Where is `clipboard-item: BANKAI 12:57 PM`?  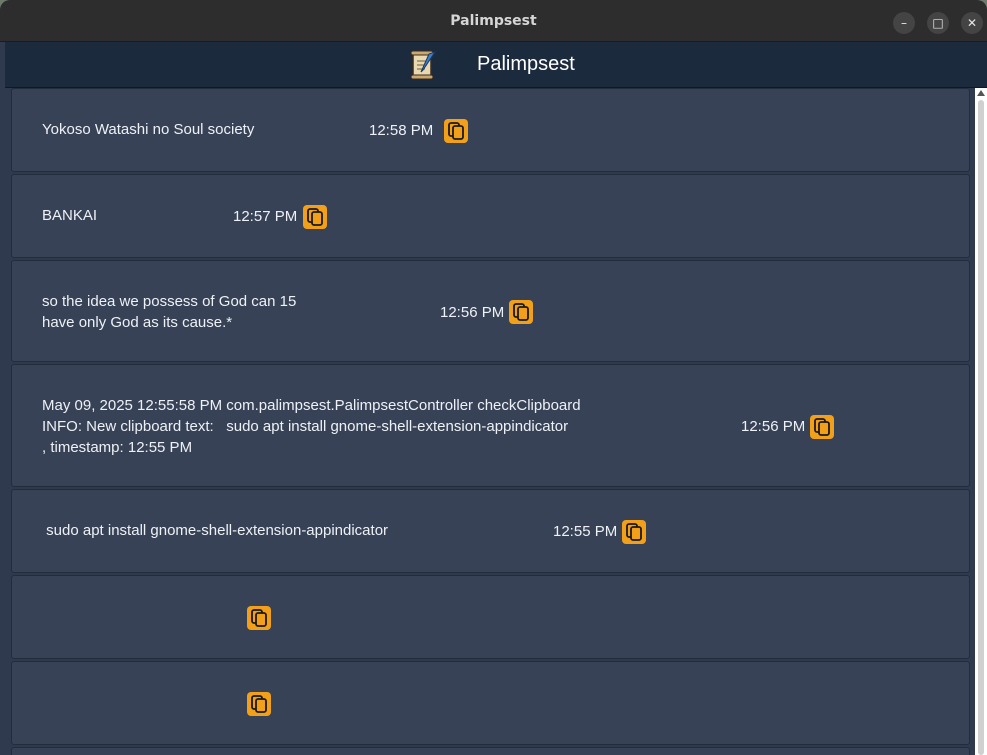 clipboard-item: BANKAI 12:57 PM is located at coordinates (490, 216).